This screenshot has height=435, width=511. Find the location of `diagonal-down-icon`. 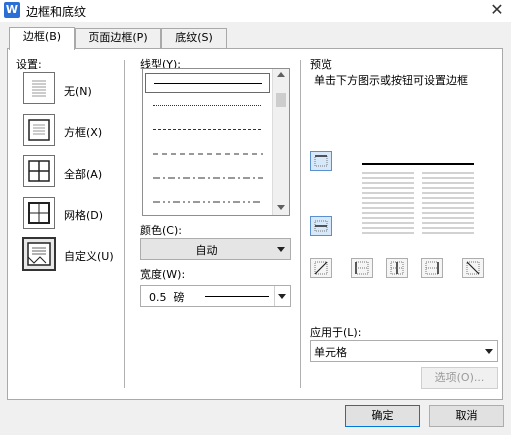

diagonal-down-icon is located at coordinates (473, 268).